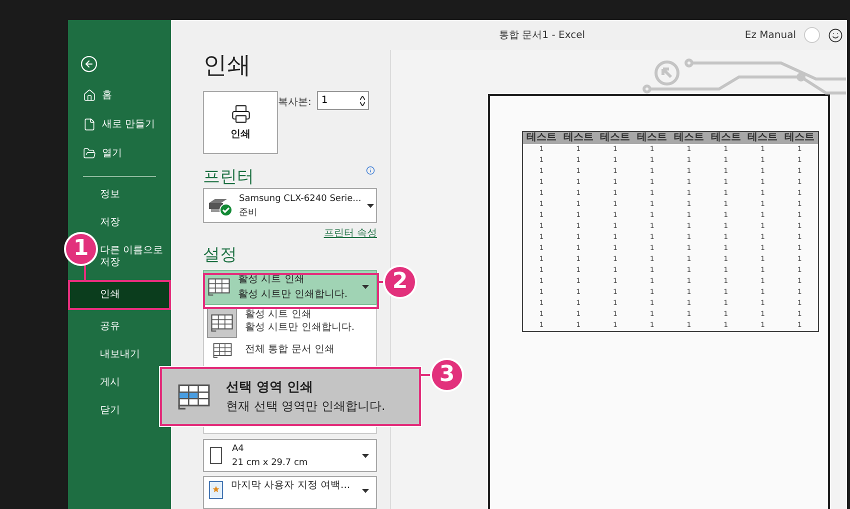 This screenshot has width=850, height=509. Describe the element at coordinates (248, 213) in the screenshot. I see `printer-status: 준비` at that location.